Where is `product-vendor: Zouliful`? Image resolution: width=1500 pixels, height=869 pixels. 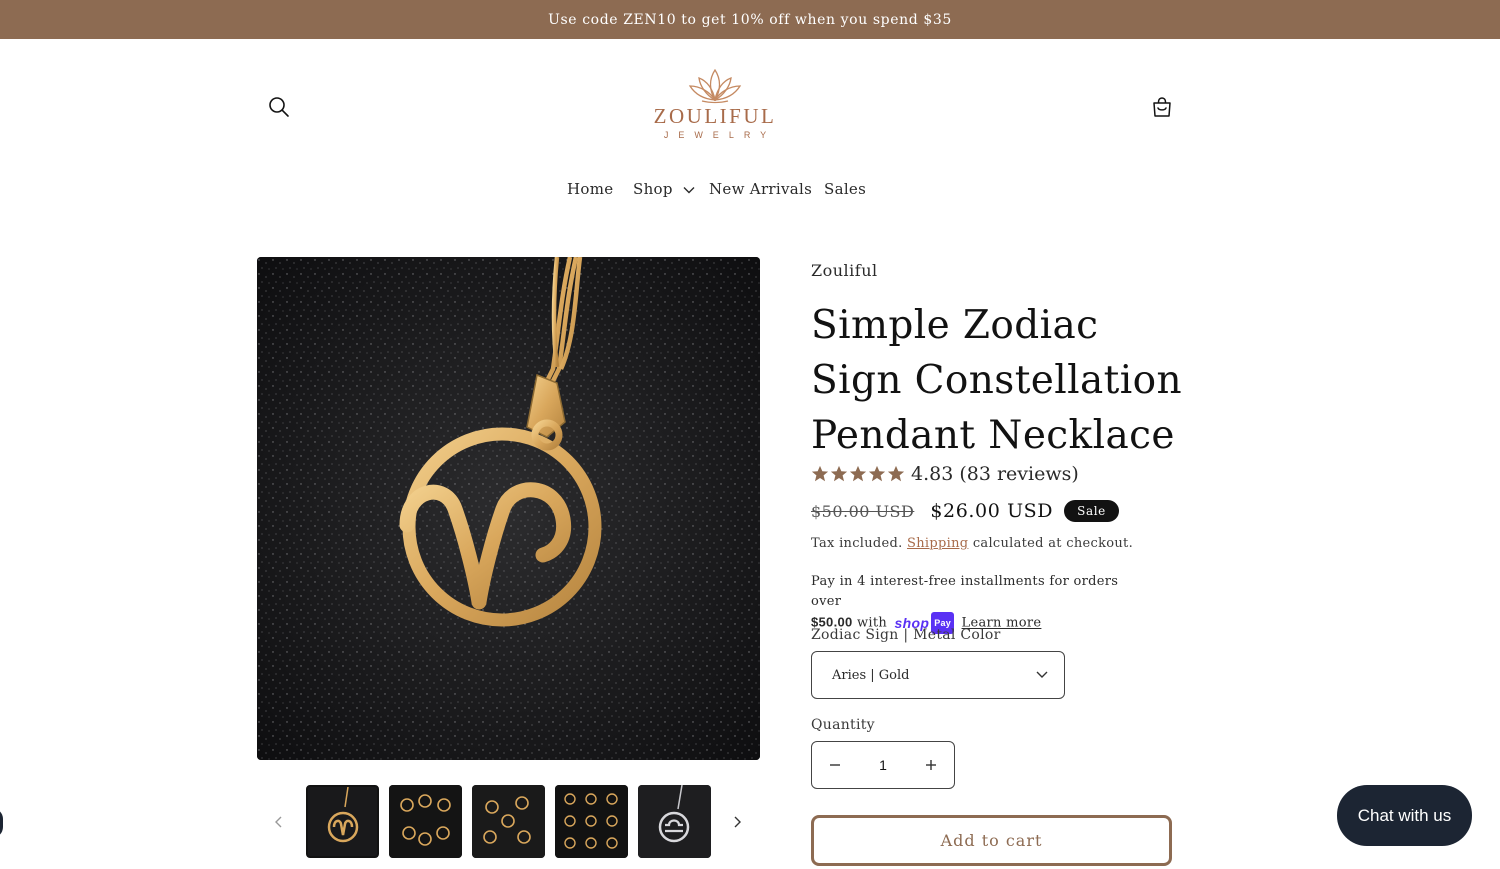
product-vendor: Zouliful is located at coordinates (844, 270).